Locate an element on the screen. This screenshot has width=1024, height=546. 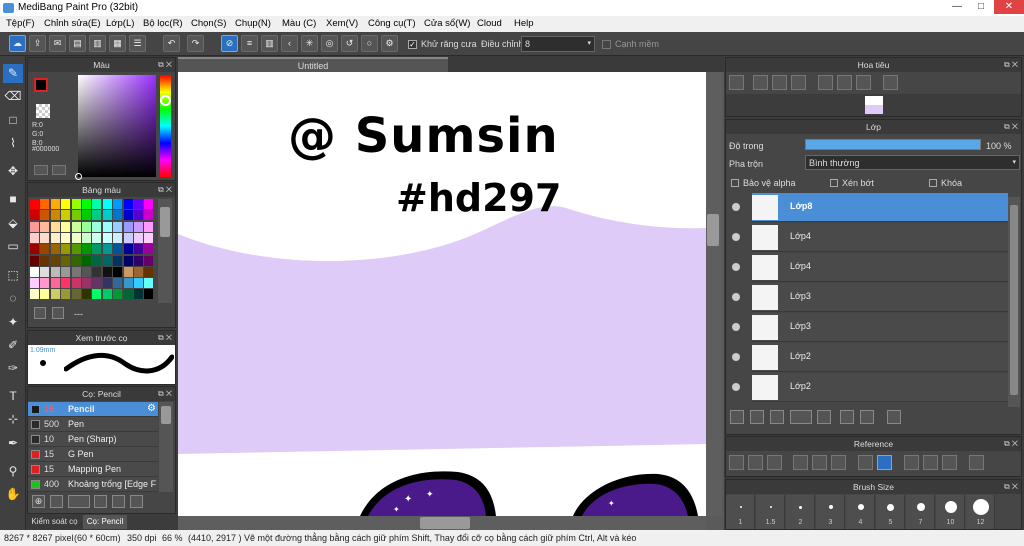
brush-item: 500 Pen is located at coordinates (93, 424).